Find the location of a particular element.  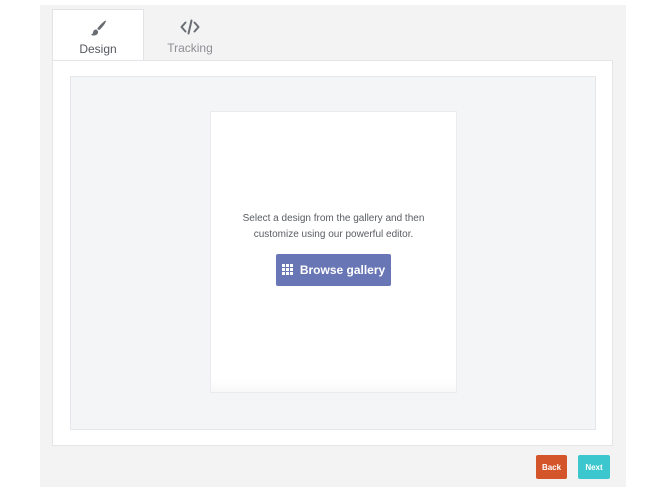

tab-design-label: Design is located at coordinates (98, 49).